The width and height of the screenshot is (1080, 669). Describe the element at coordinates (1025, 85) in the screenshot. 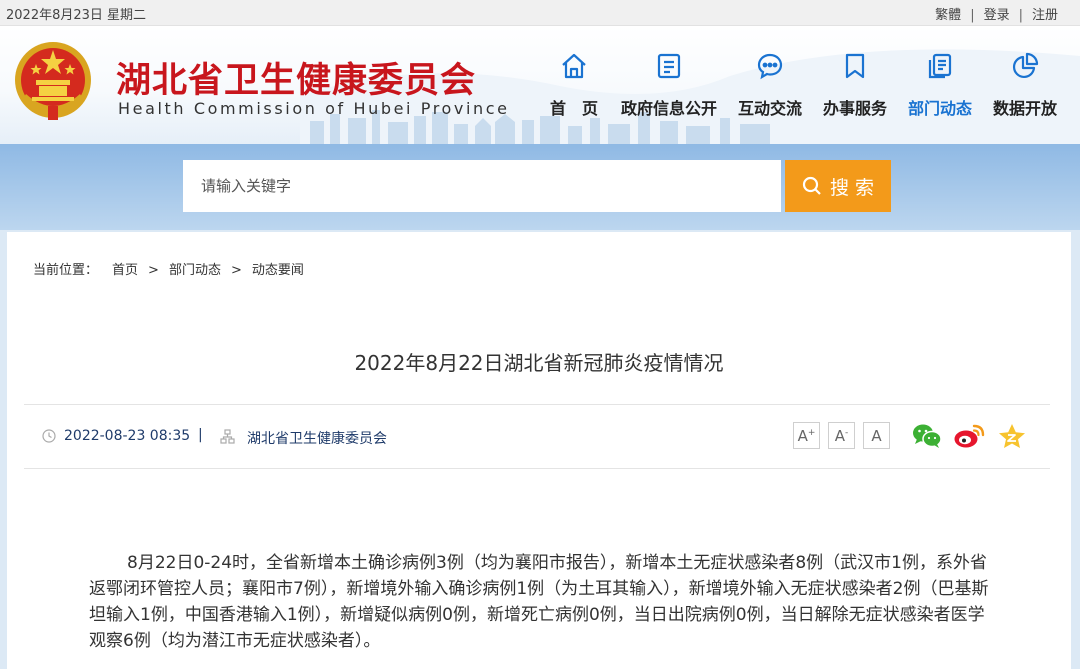

I see `nav-item-open-data: 数据开放` at that location.